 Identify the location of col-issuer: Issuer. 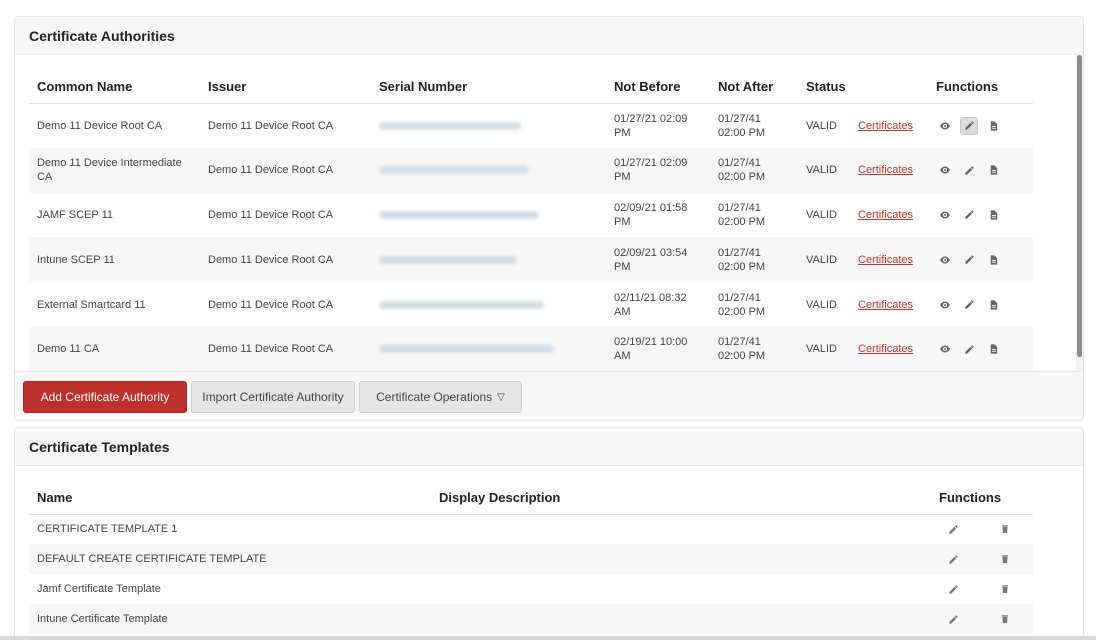
(285, 87).